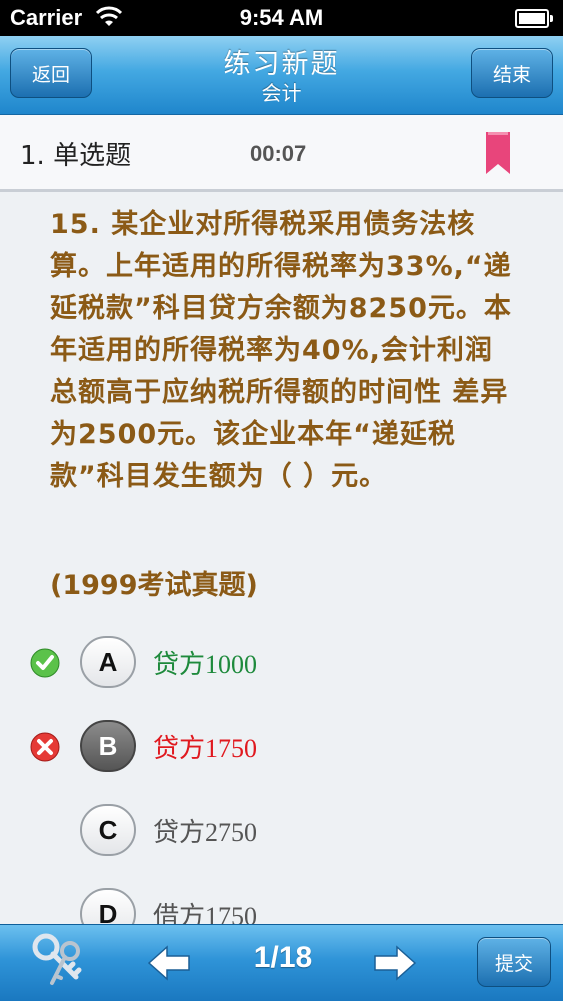 This screenshot has height=1001, width=563. I want to click on bookmark-icon, so click(498, 153).